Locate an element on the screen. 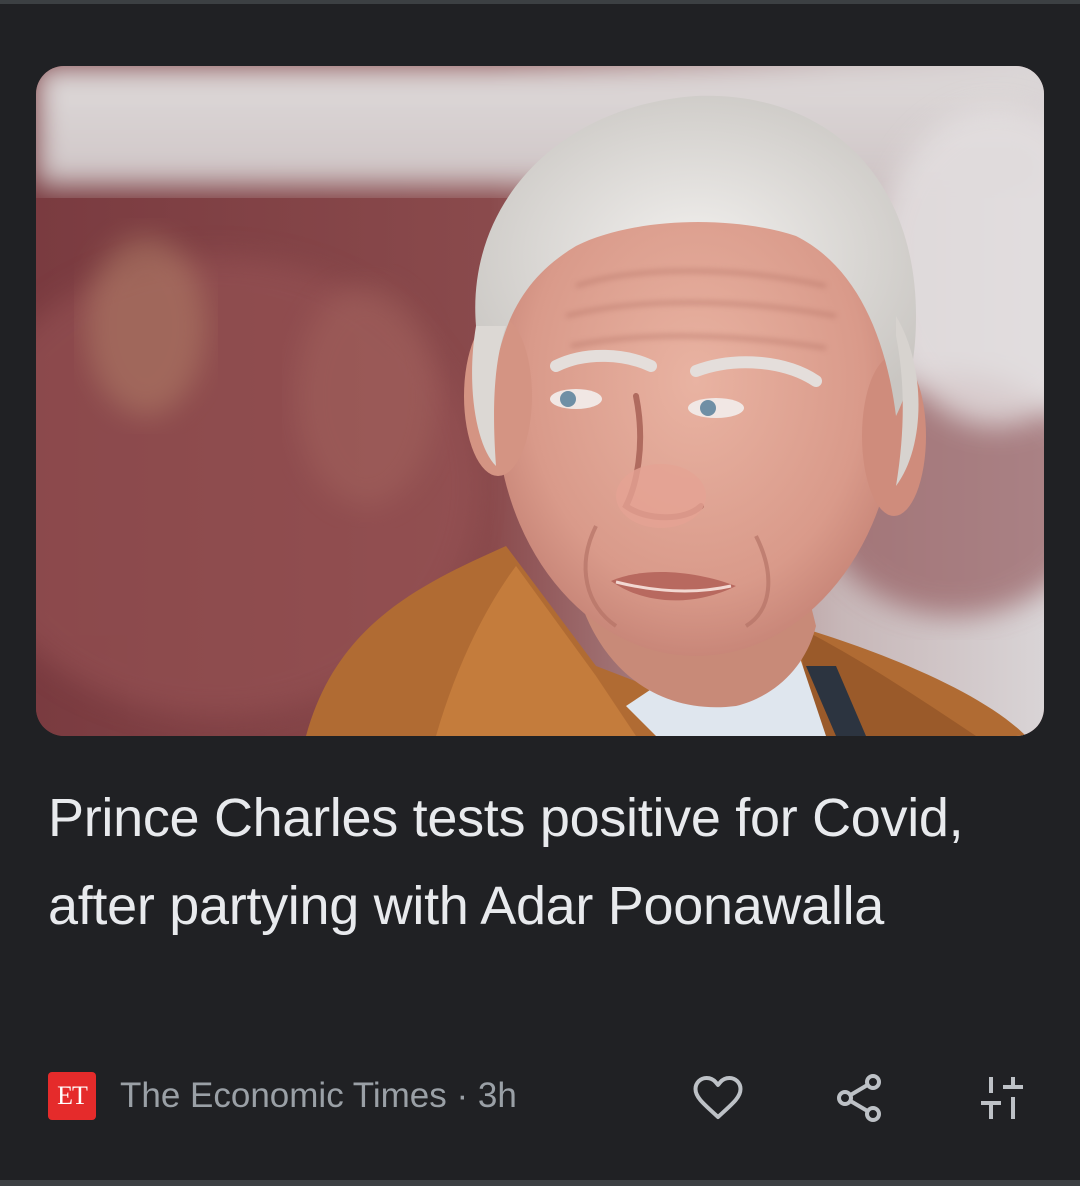 The image size is (1080, 1186). more-options-button is located at coordinates (1002, 1098).